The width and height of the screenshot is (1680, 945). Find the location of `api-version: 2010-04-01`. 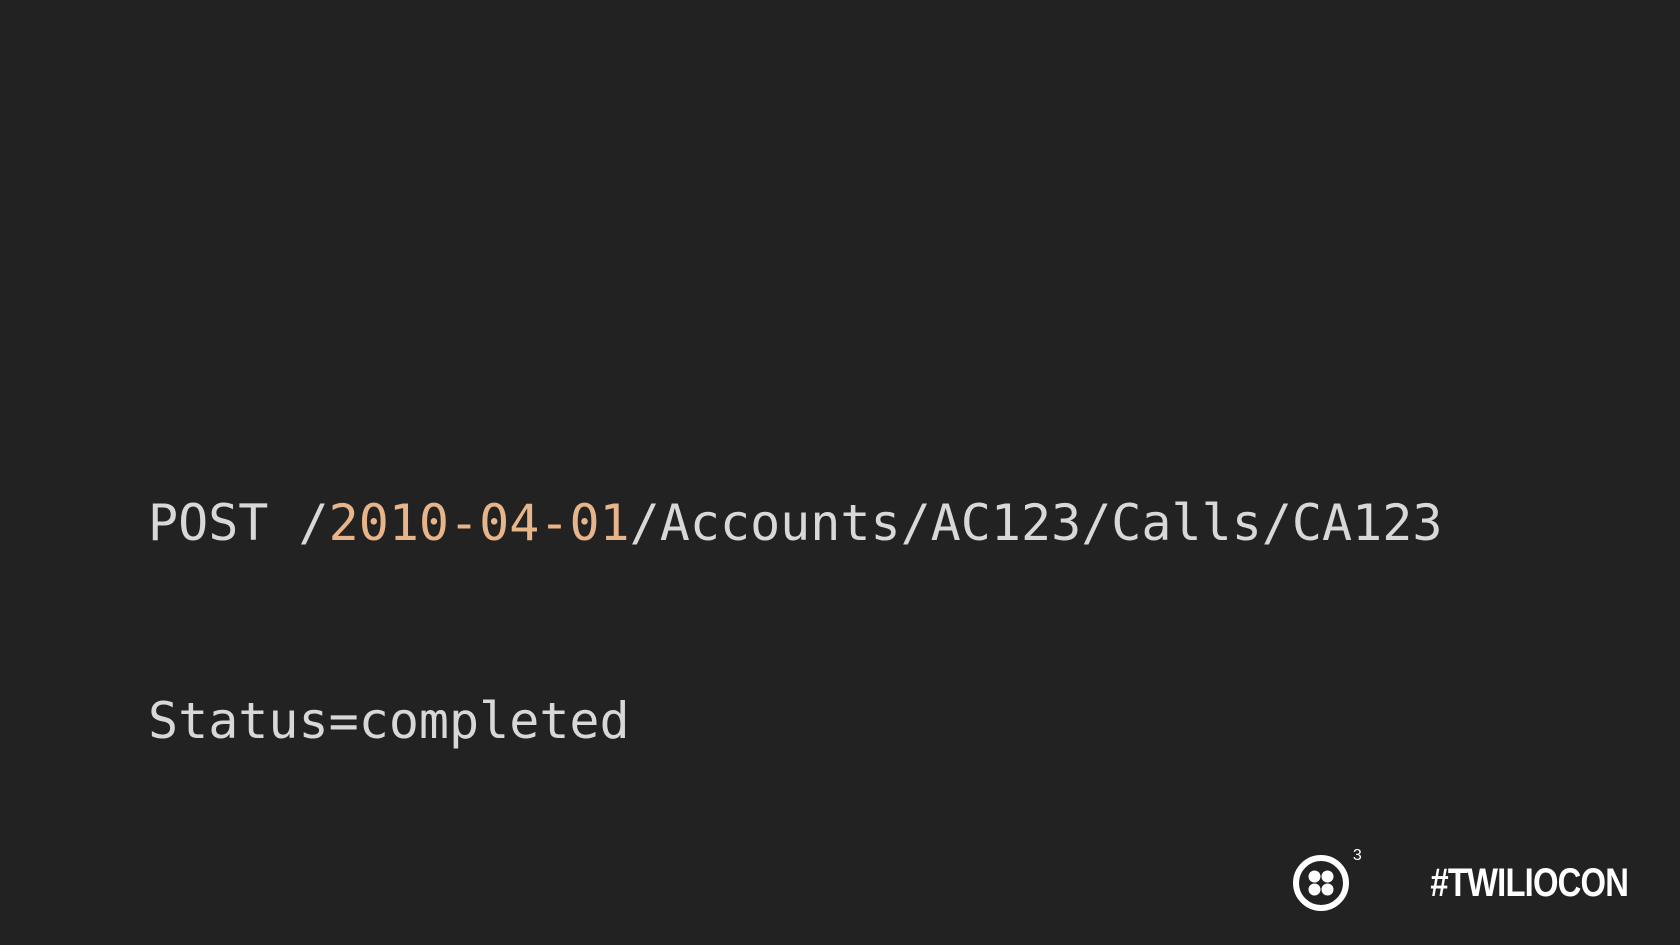

api-version: 2010-04-01 is located at coordinates (479, 523).